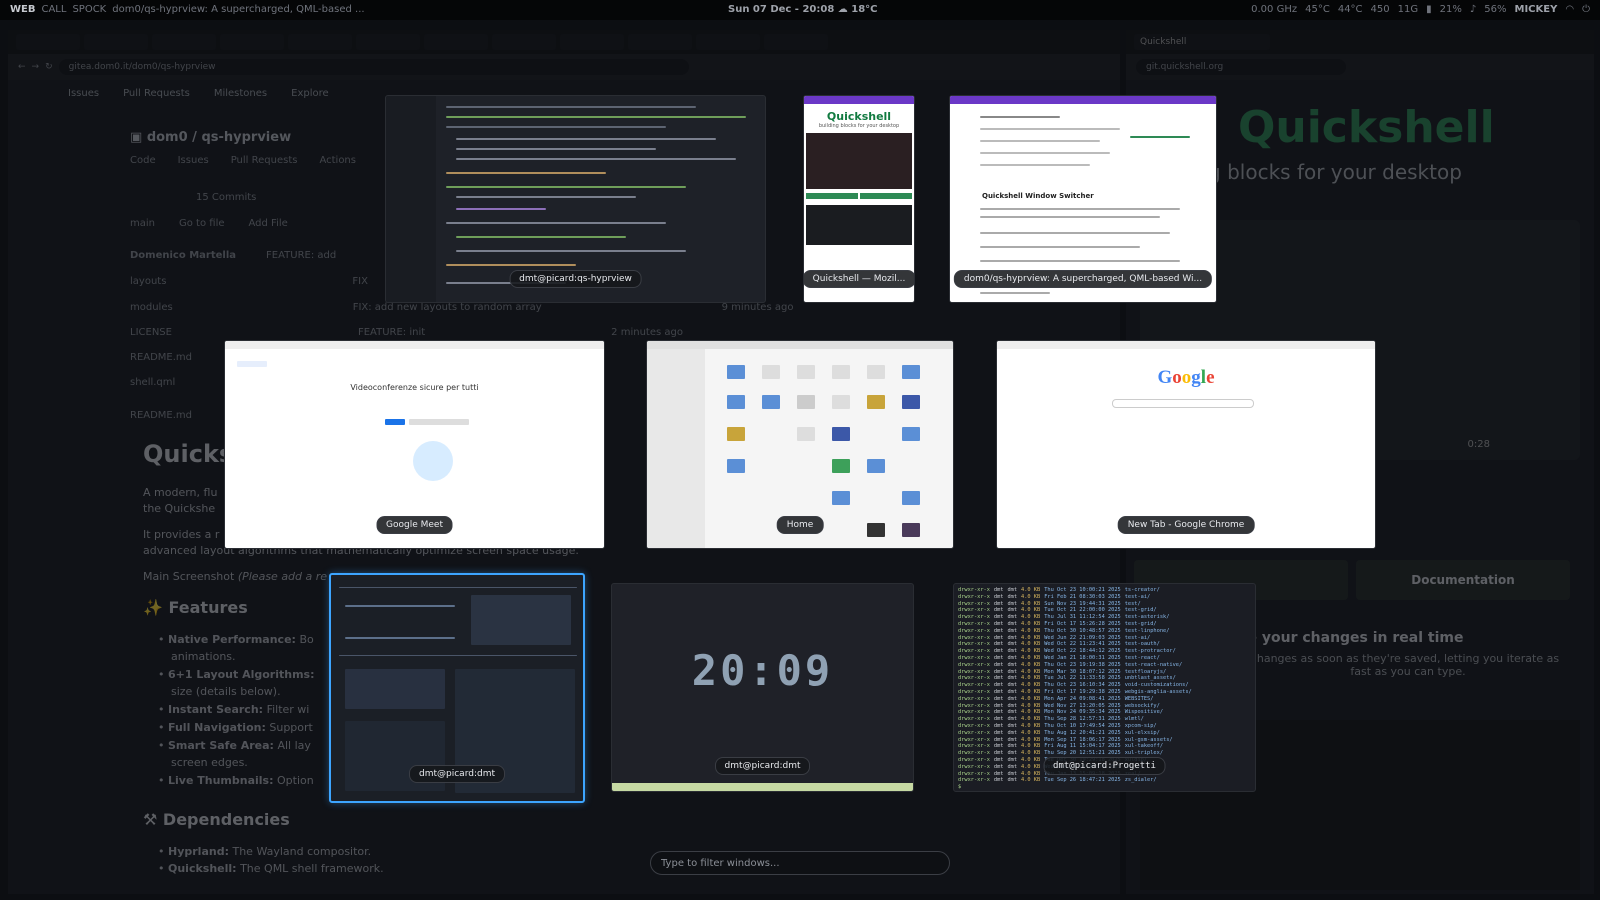  I want to click on datetime: Sun 07 Dec - 20:08, so click(781, 9).